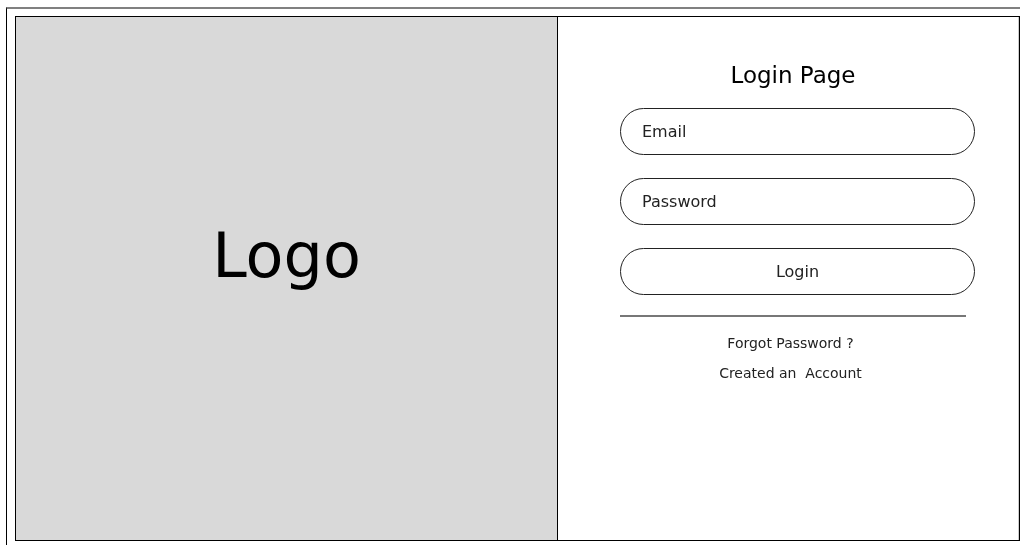 This screenshot has width=1020, height=545. Describe the element at coordinates (790, 343) in the screenshot. I see `forgot-password-link: Forgot Password ?` at that location.